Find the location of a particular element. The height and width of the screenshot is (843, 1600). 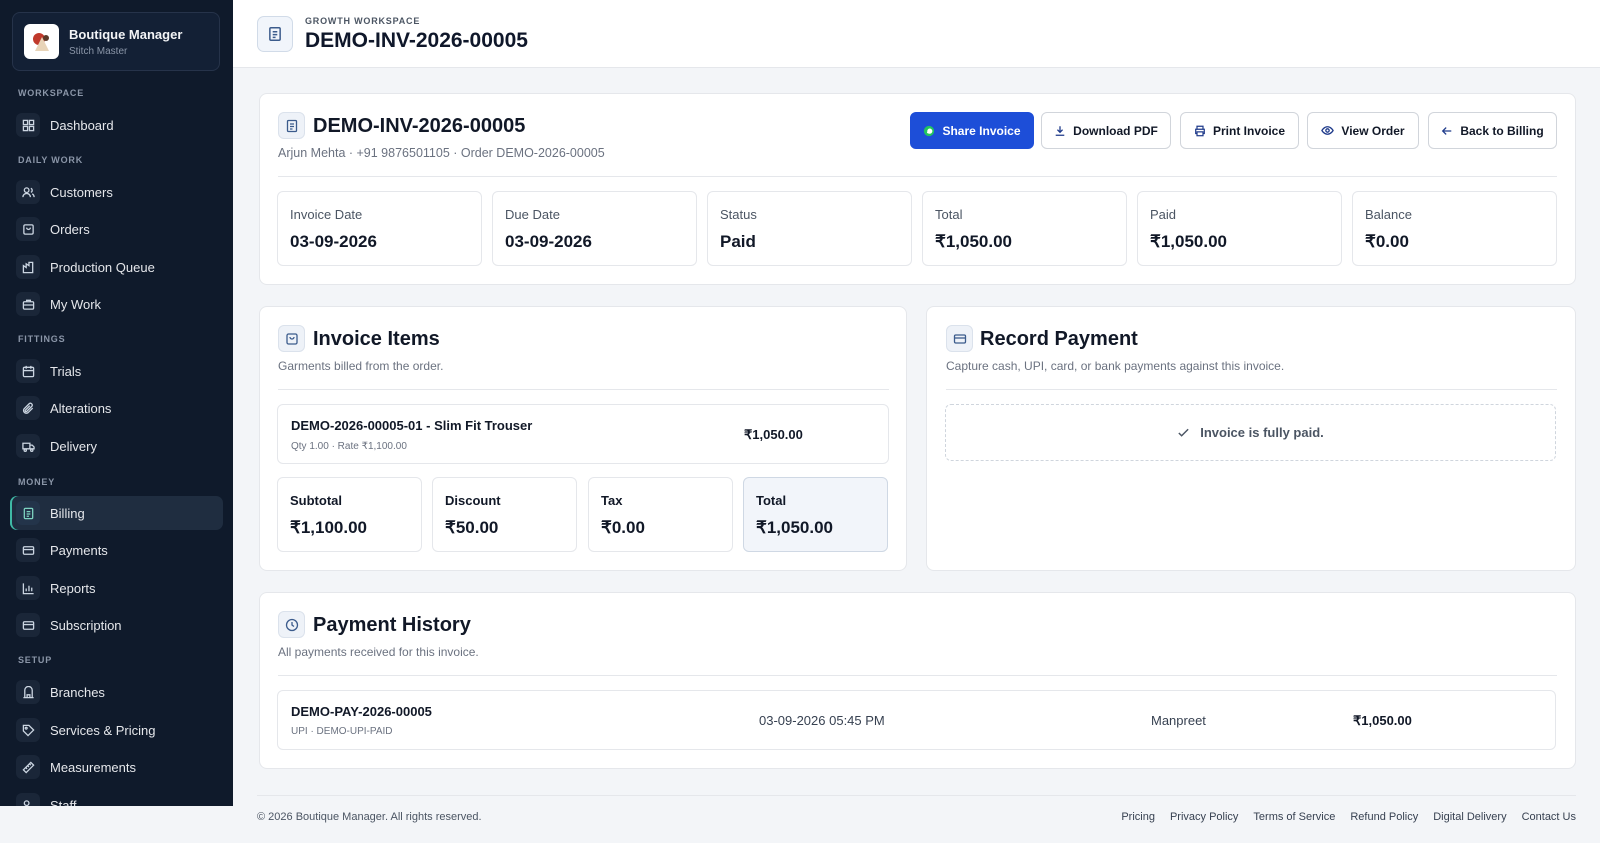

sidebar-item-staff: Staff is located at coordinates (116, 797).